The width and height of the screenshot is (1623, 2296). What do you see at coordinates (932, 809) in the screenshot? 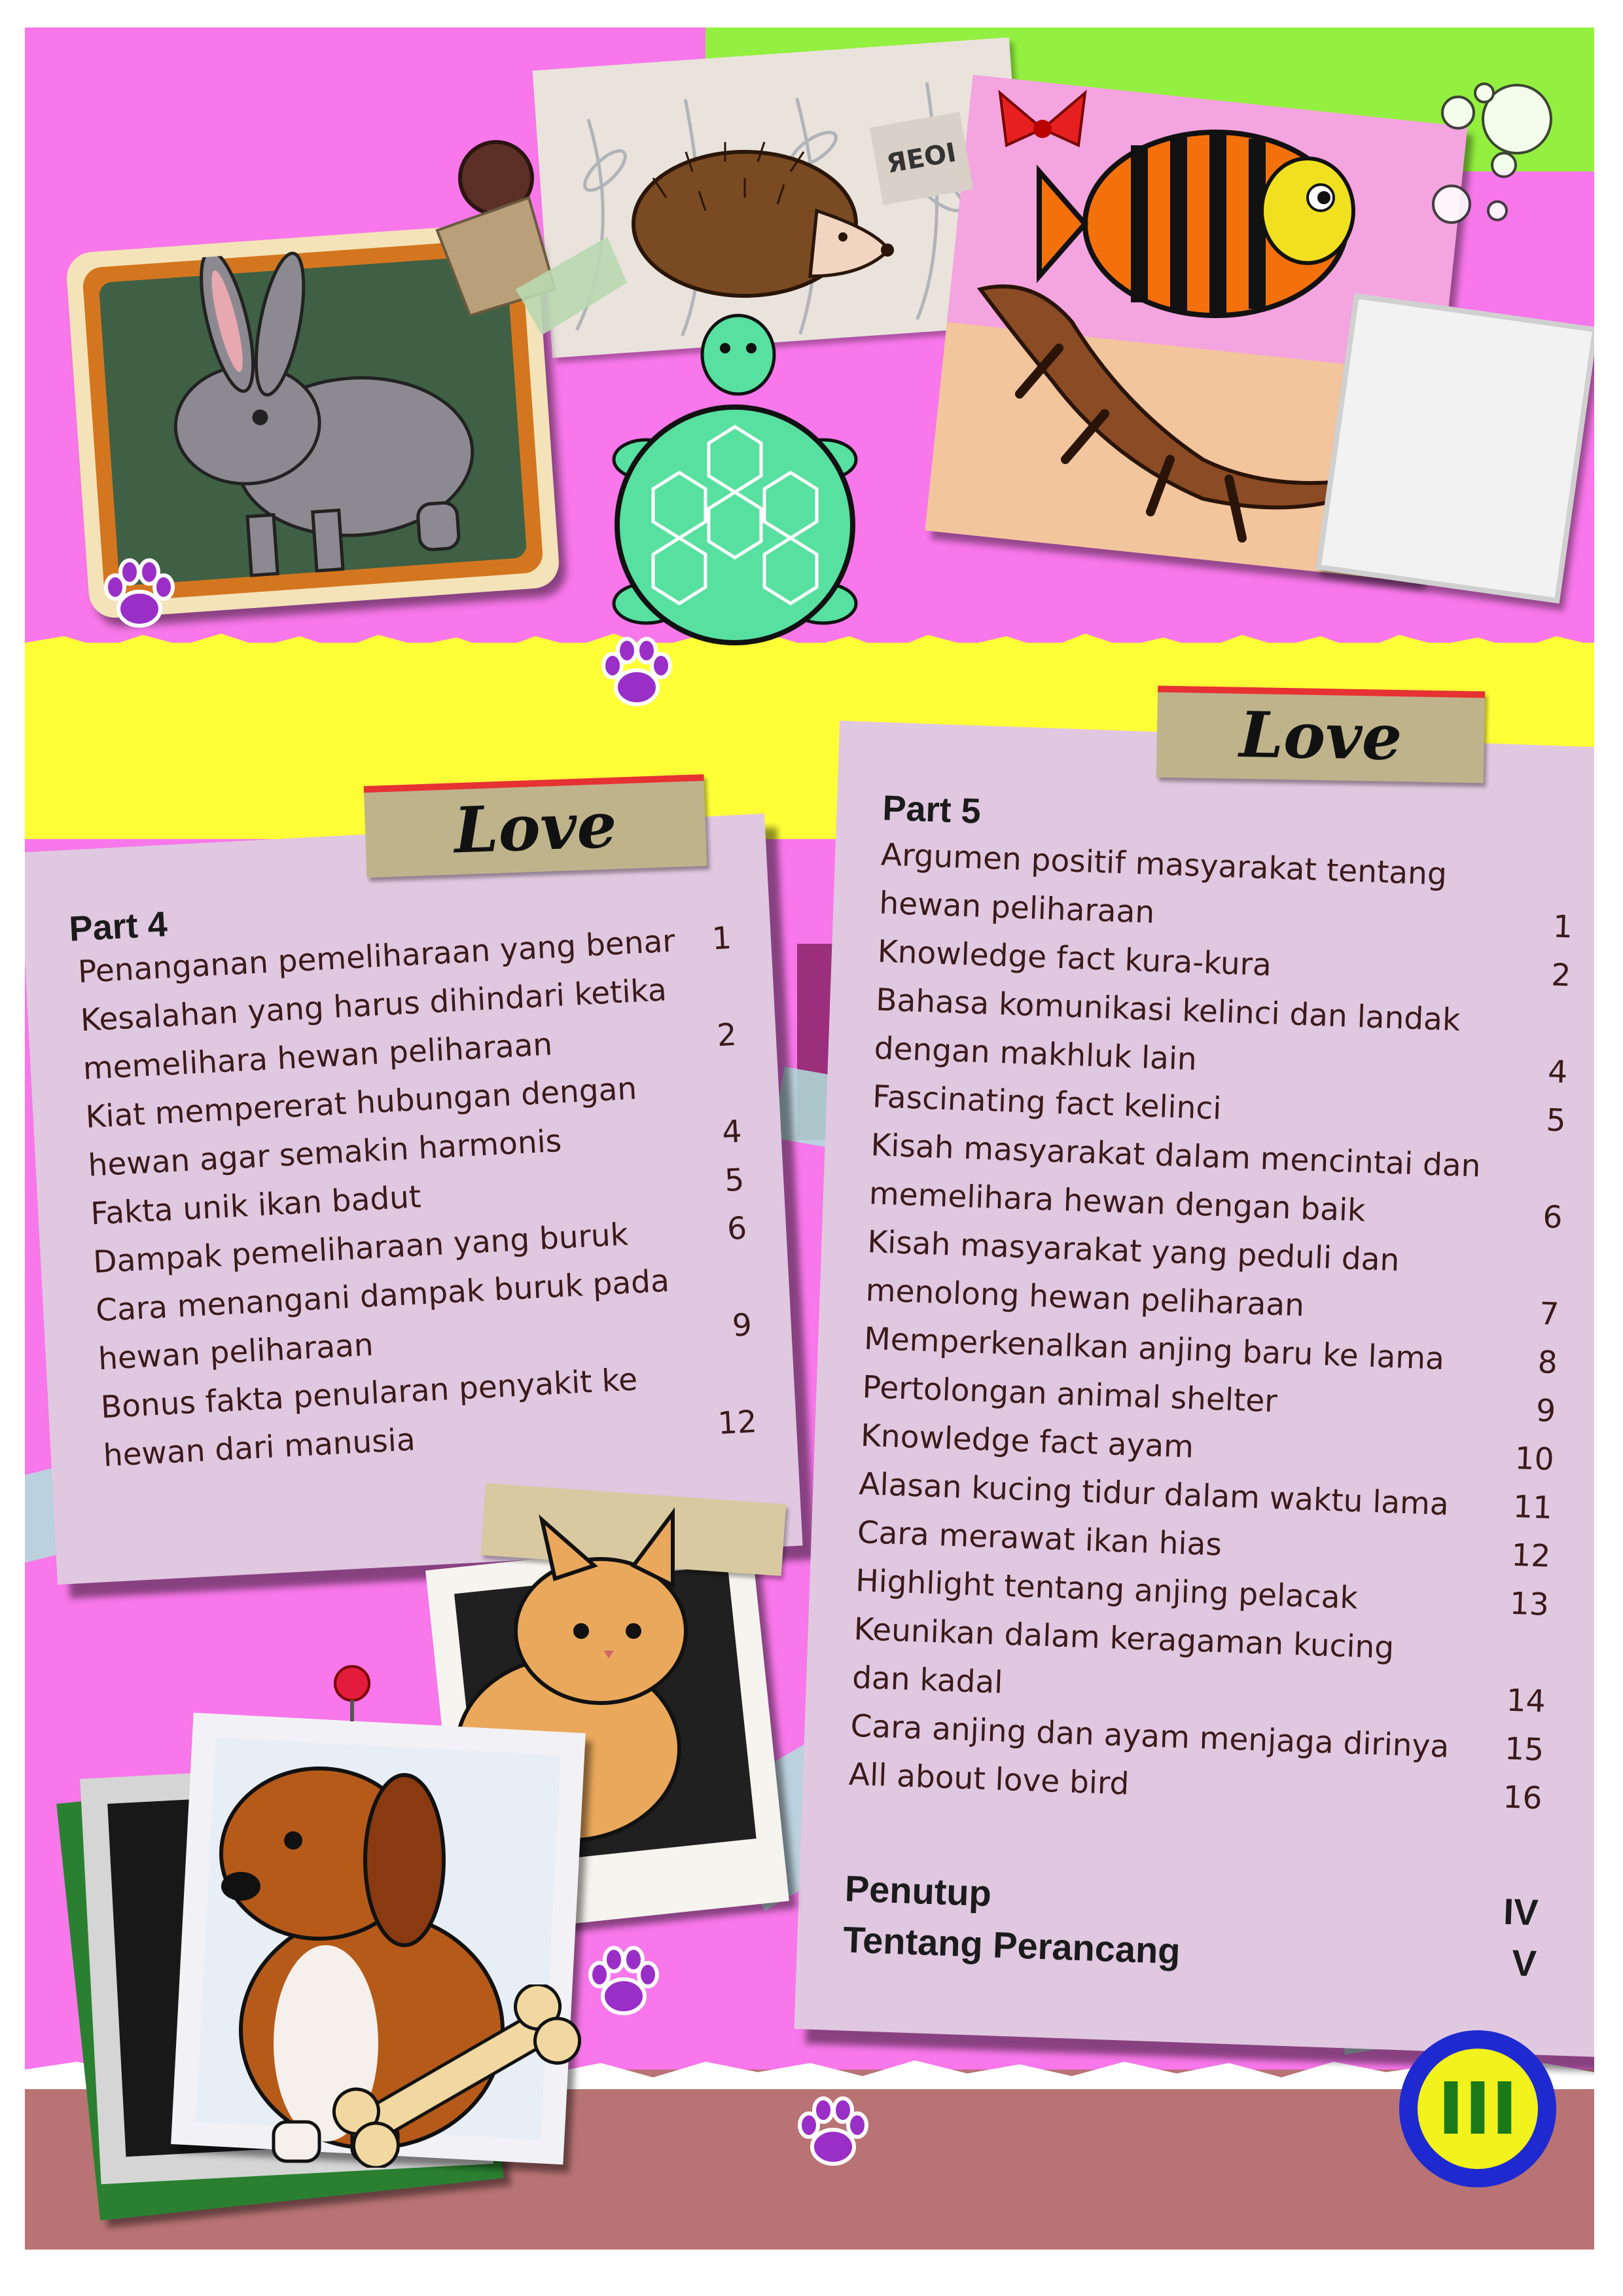
I see `part5-heading: Part 5` at bounding box center [932, 809].